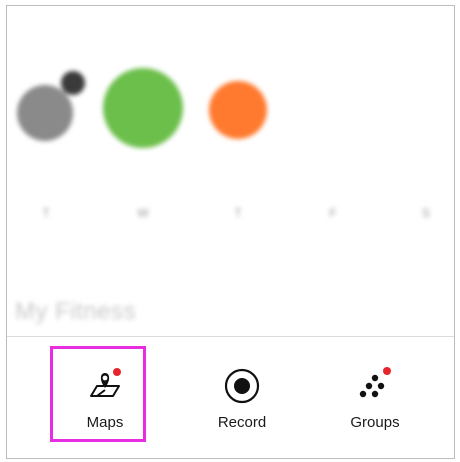 The width and height of the screenshot is (460, 462). What do you see at coordinates (375, 422) in the screenshot?
I see `tab-label: Groups` at bounding box center [375, 422].